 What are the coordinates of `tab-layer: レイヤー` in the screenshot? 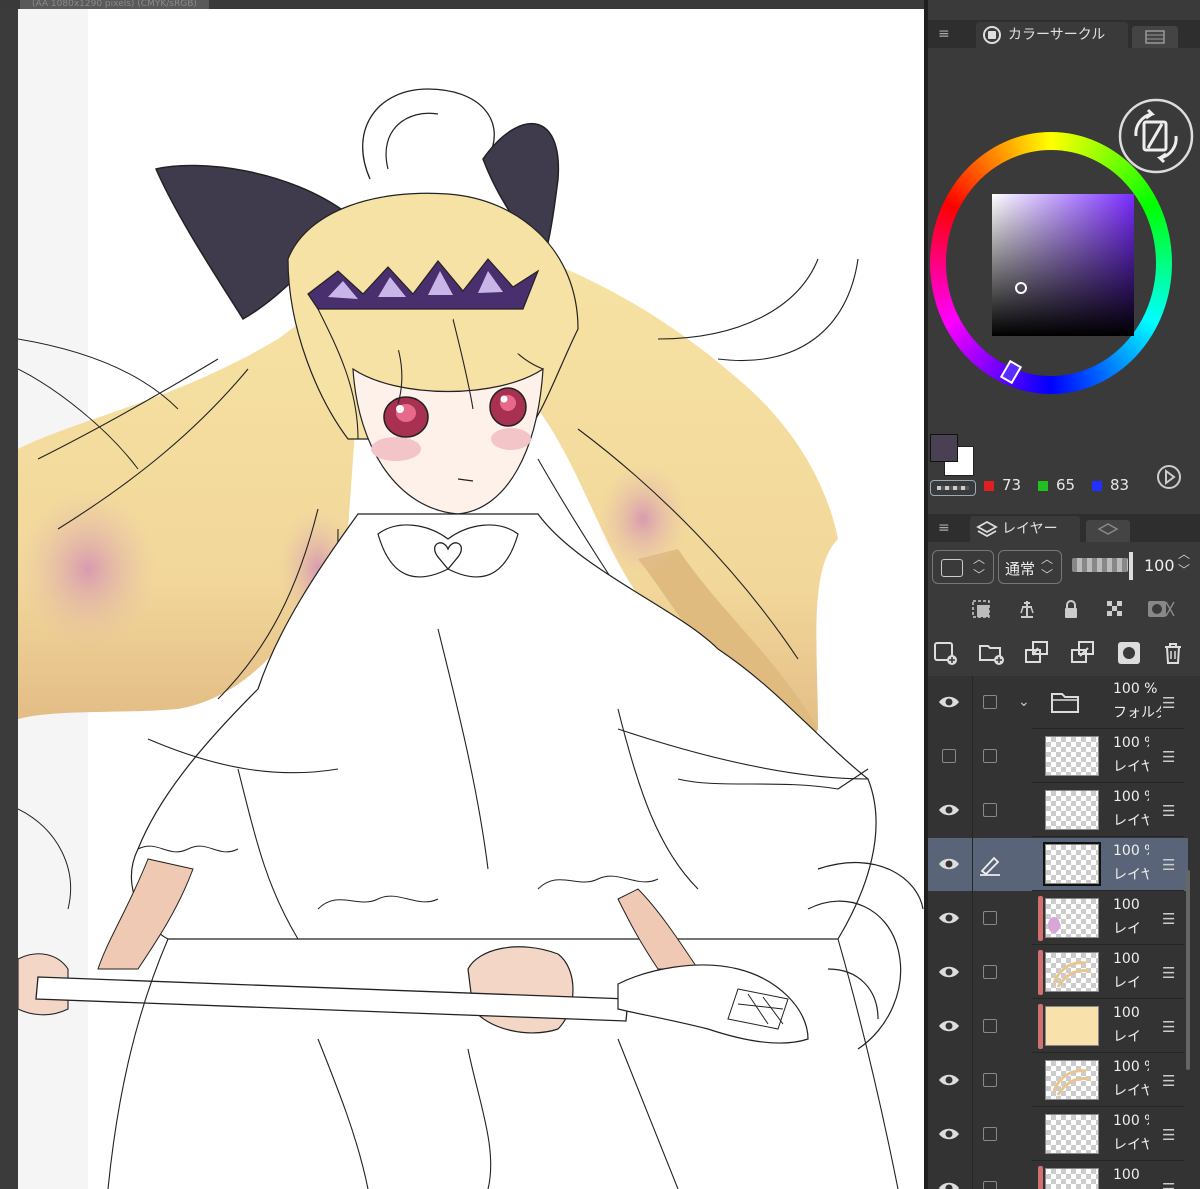 It's located at (1025, 529).